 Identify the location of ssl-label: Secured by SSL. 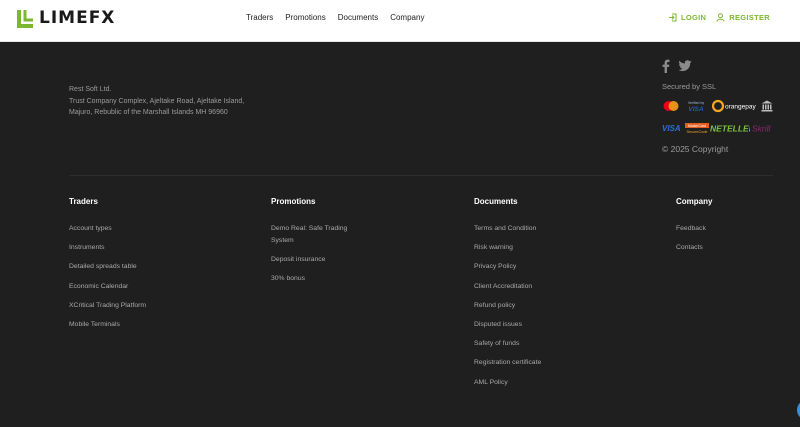
(689, 86).